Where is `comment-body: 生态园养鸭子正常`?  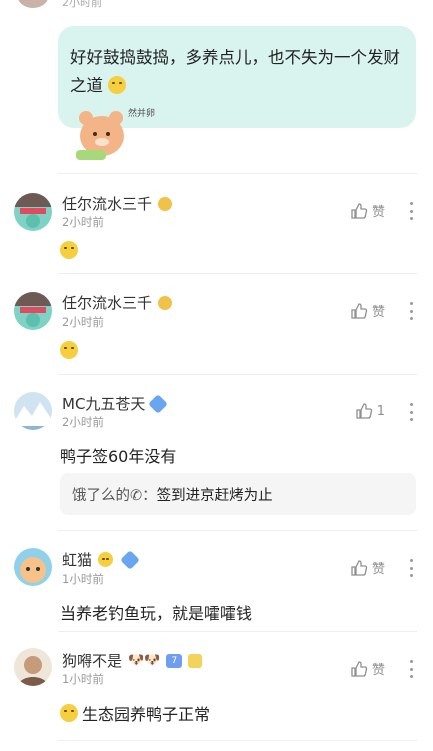 comment-body: 生态园养鸭子正常 is located at coordinates (135, 713).